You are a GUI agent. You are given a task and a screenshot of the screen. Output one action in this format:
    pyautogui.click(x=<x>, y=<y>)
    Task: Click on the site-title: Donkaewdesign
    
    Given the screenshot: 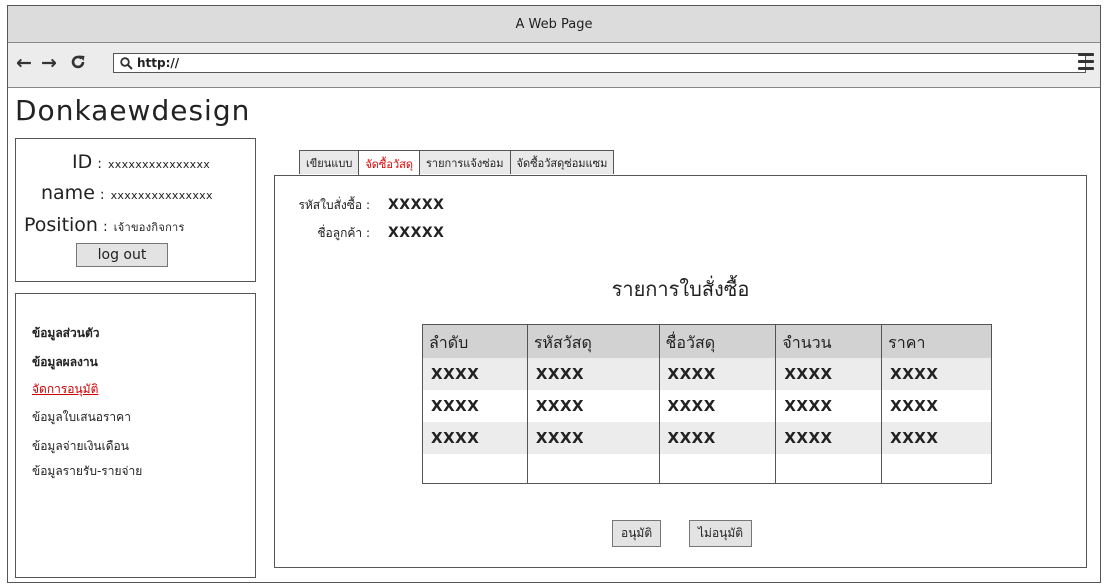 What is the action you would take?
    pyautogui.click(x=133, y=110)
    